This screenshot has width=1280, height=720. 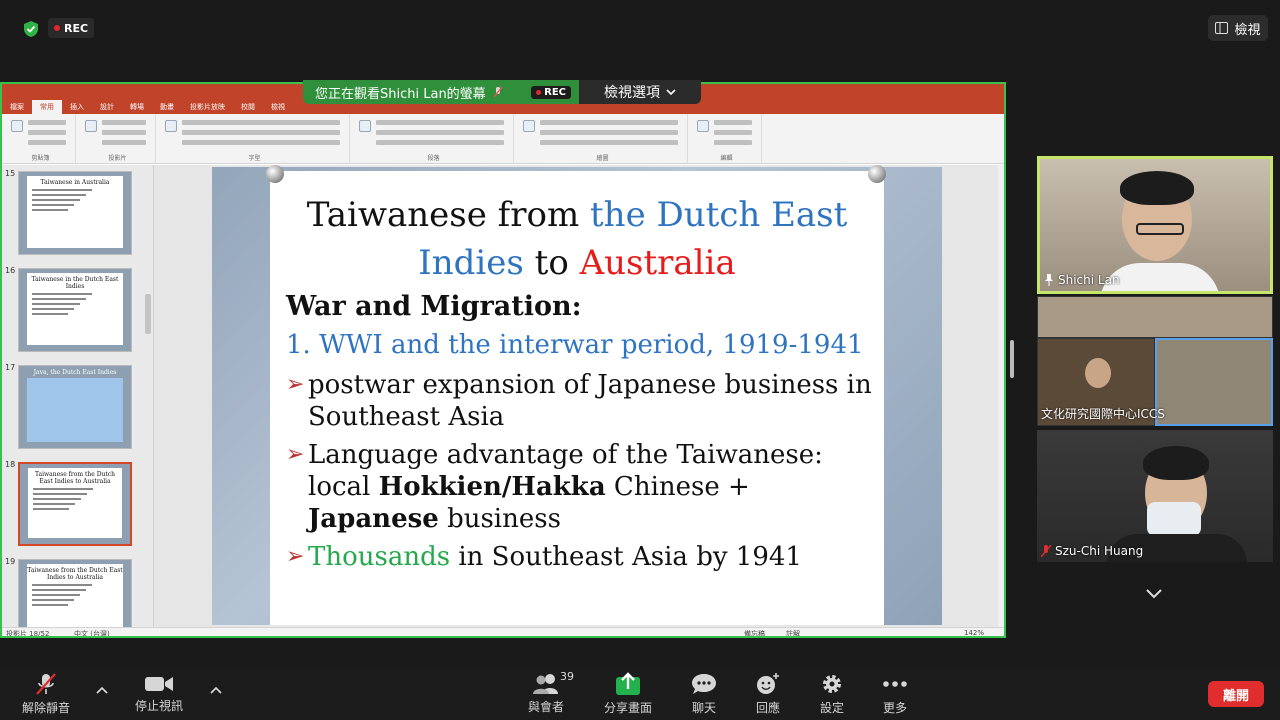 I want to click on slide-thumbnail: Taiwanese in Australia, so click(x=75, y=213).